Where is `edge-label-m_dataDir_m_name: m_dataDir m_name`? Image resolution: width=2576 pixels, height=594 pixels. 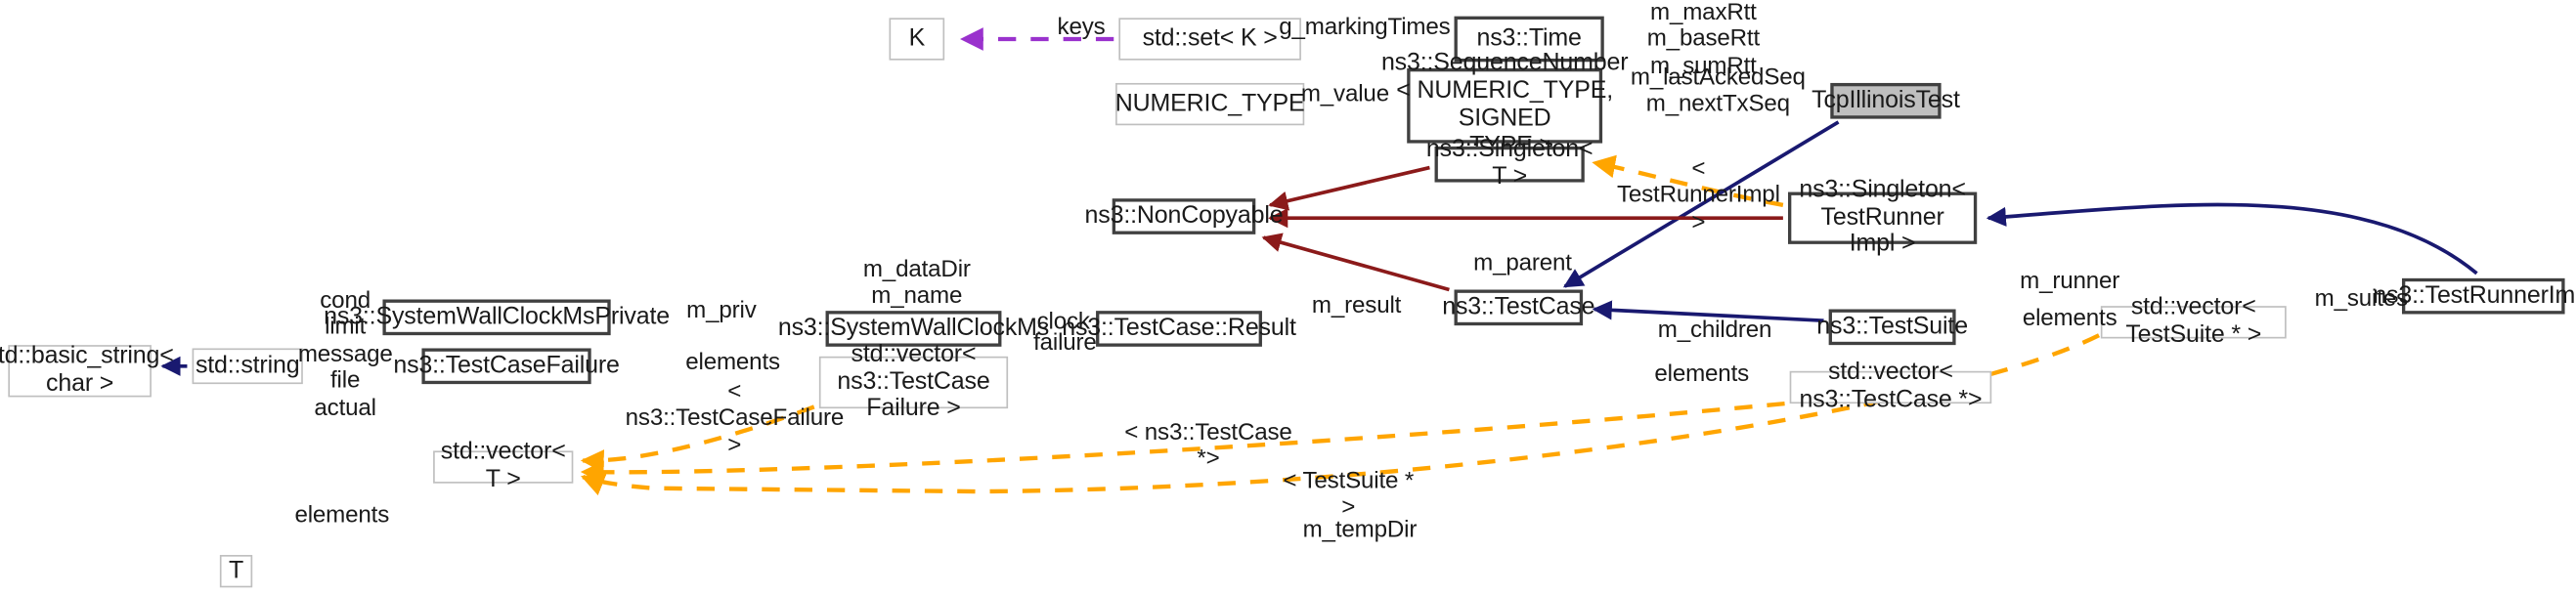
edge-label-m_dataDir_m_name: m_dataDir m_name is located at coordinates (916, 284).